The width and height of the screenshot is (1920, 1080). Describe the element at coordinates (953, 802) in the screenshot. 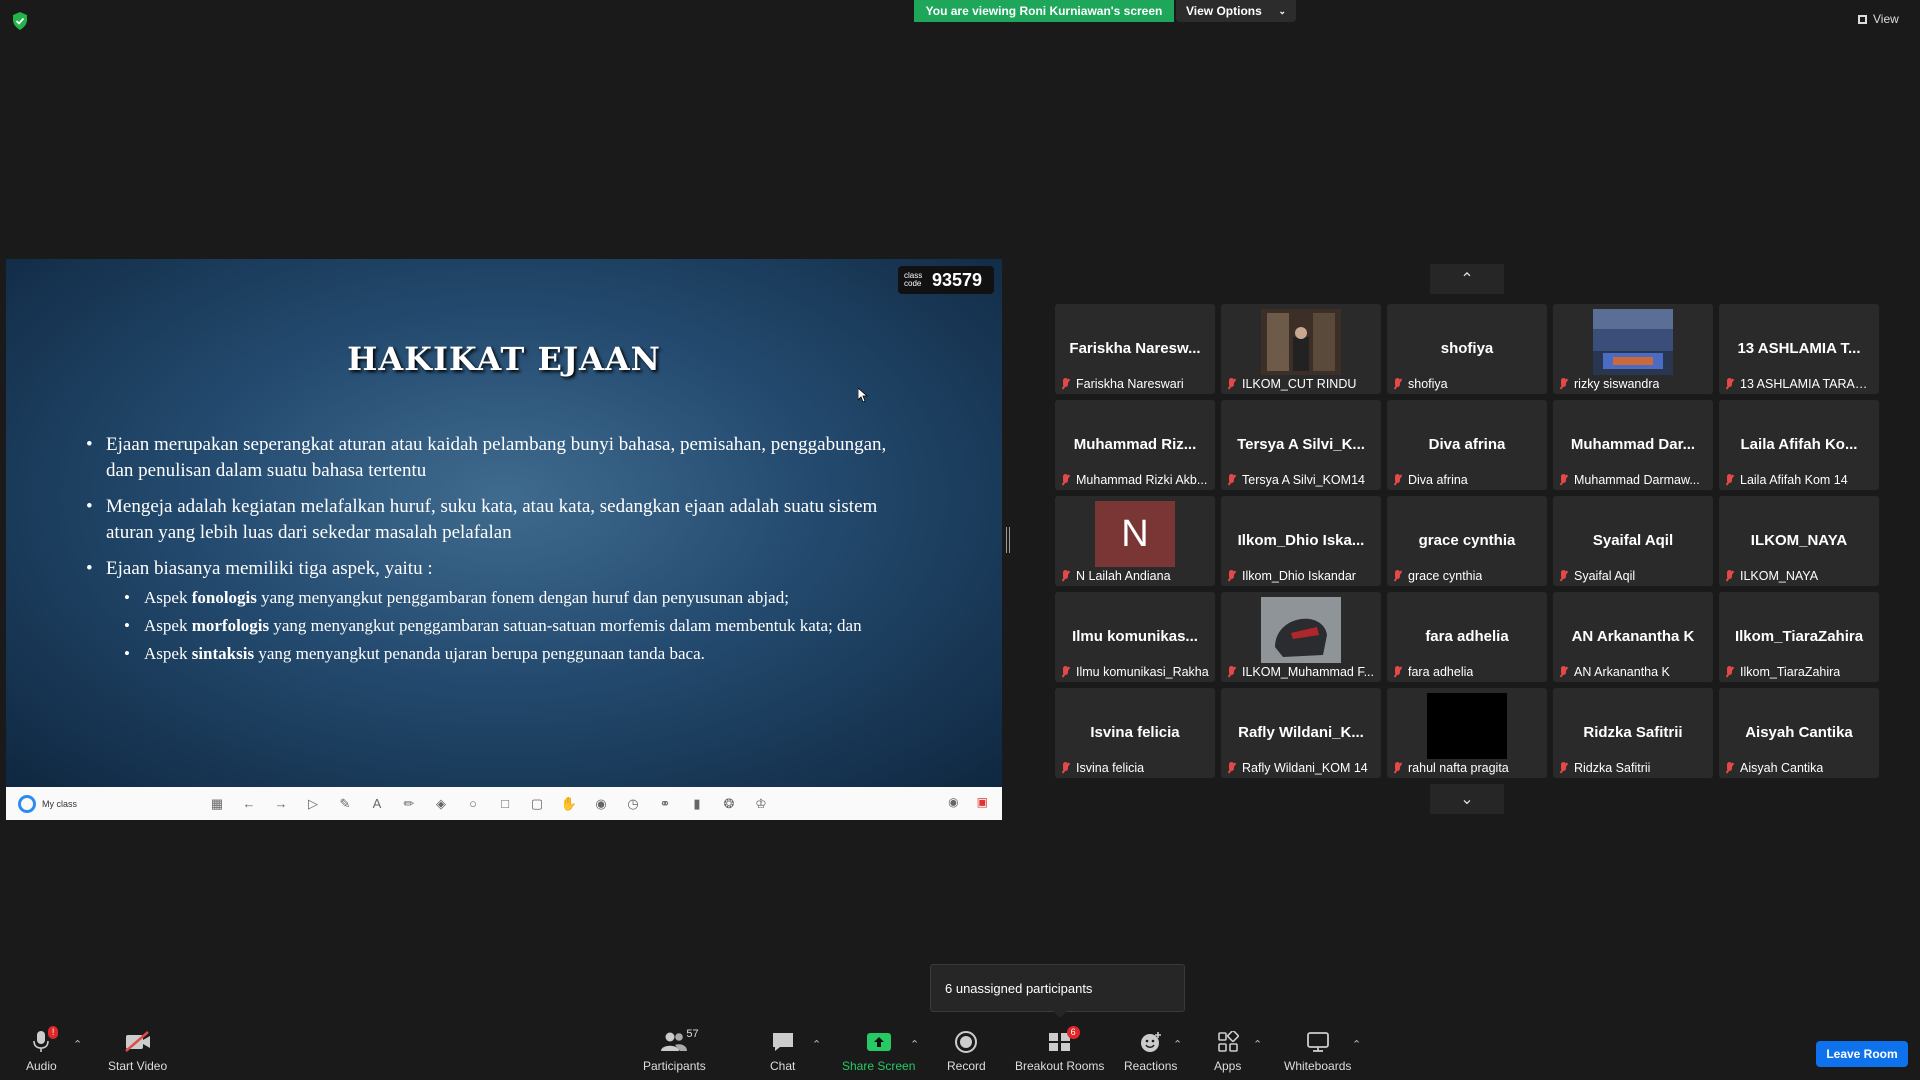

I see `eye-icon: ◉` at that location.